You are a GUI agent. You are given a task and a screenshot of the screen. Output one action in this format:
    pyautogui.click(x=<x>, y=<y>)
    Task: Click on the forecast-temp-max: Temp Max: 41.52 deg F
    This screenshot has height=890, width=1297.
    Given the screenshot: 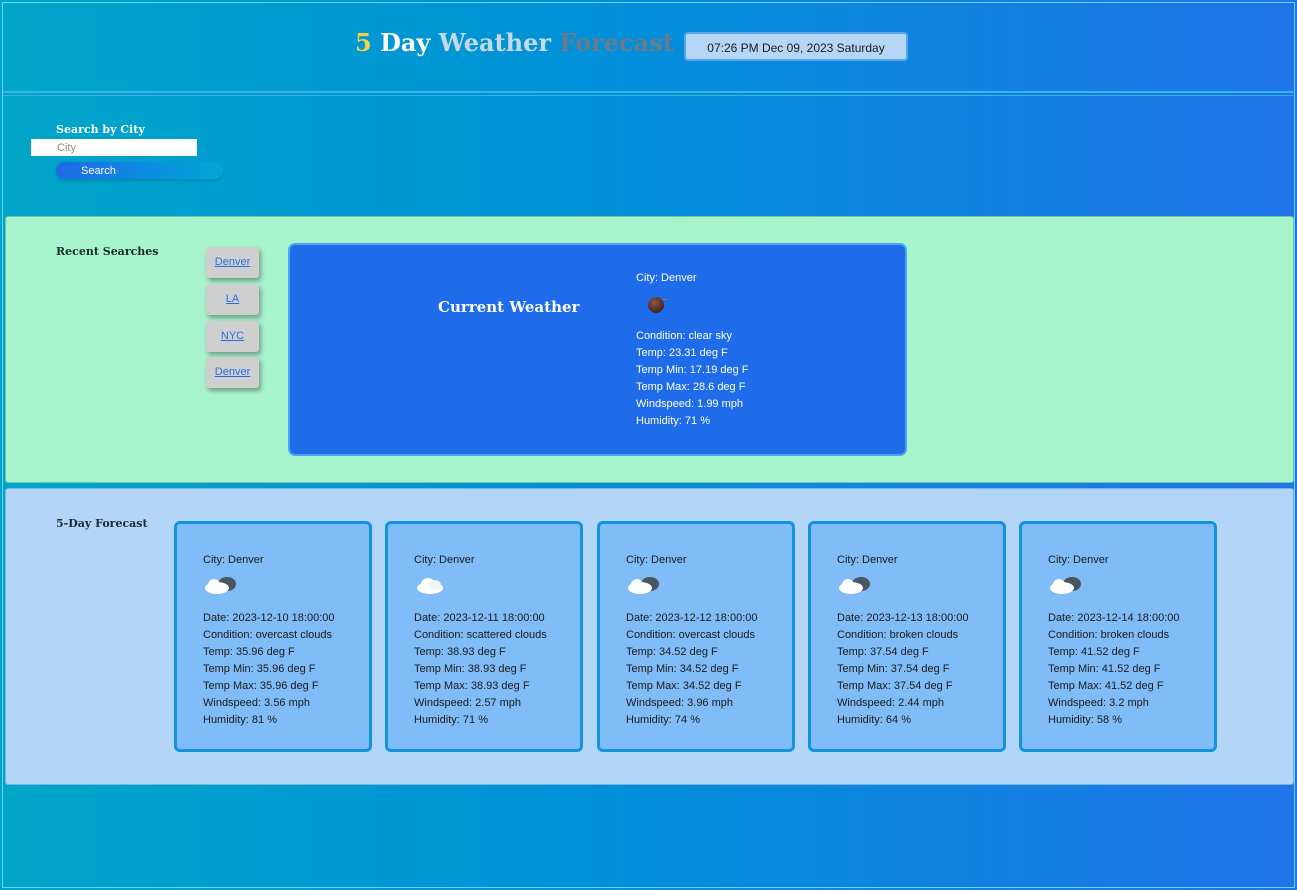 What is the action you would take?
    pyautogui.click(x=1106, y=686)
    